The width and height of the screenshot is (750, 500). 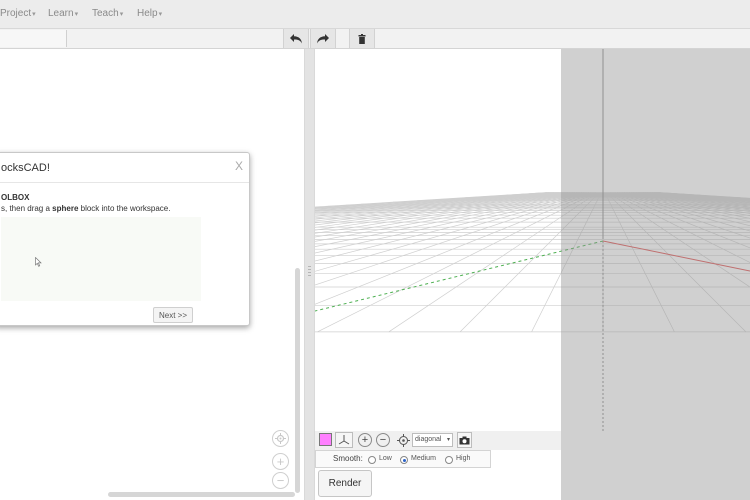 I want to click on viewer-zoom-in-button: +, so click(x=365, y=440).